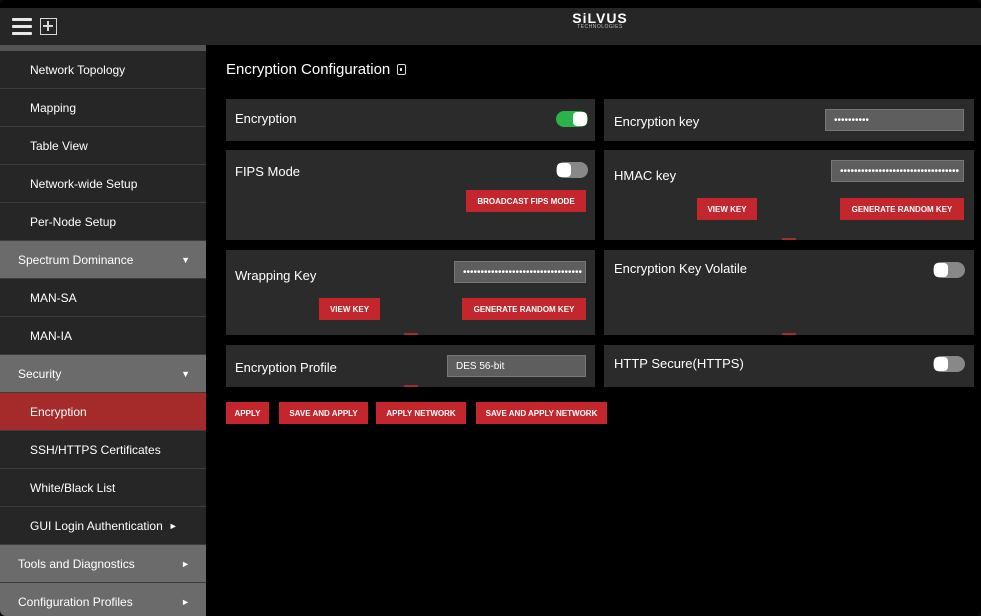 The width and height of the screenshot is (981, 616). What do you see at coordinates (402, 69) in the screenshot?
I see `info-icon` at bounding box center [402, 69].